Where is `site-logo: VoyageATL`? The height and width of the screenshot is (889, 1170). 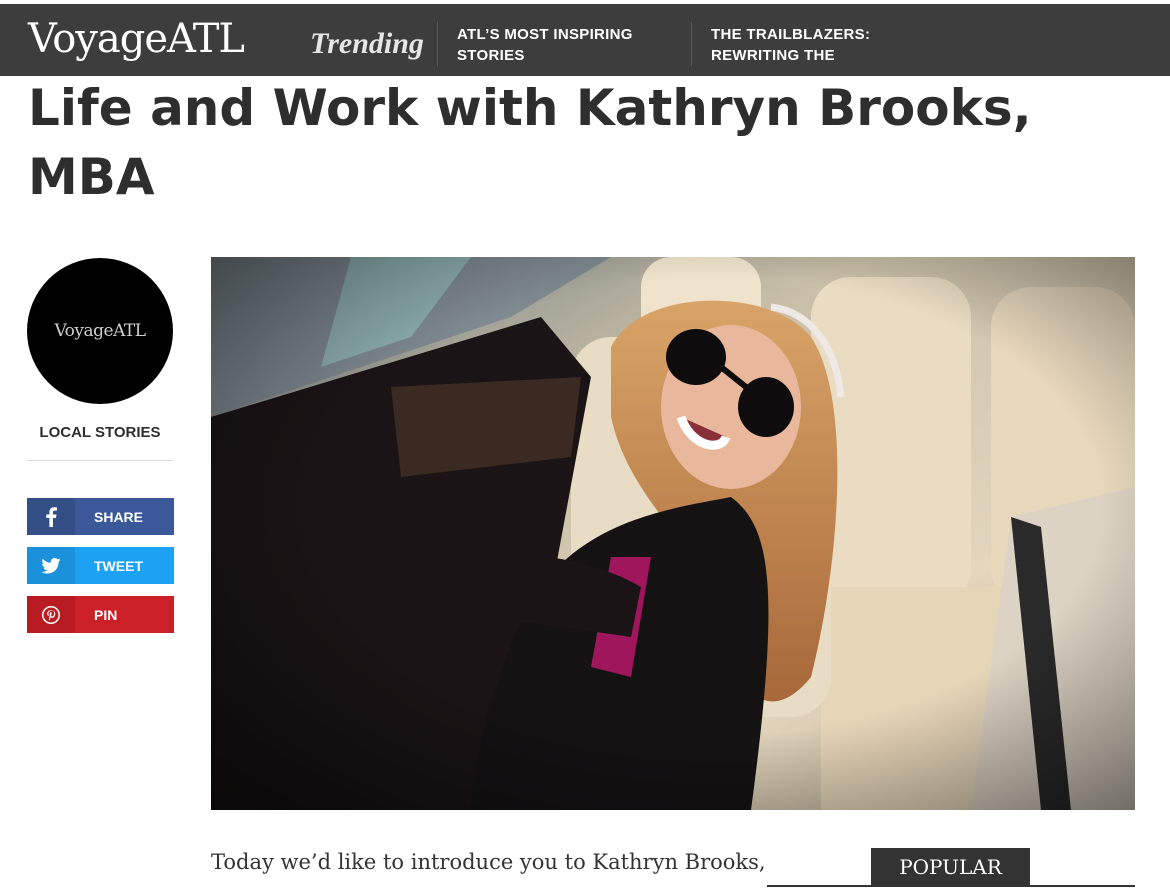 site-logo: VoyageATL is located at coordinates (136, 39).